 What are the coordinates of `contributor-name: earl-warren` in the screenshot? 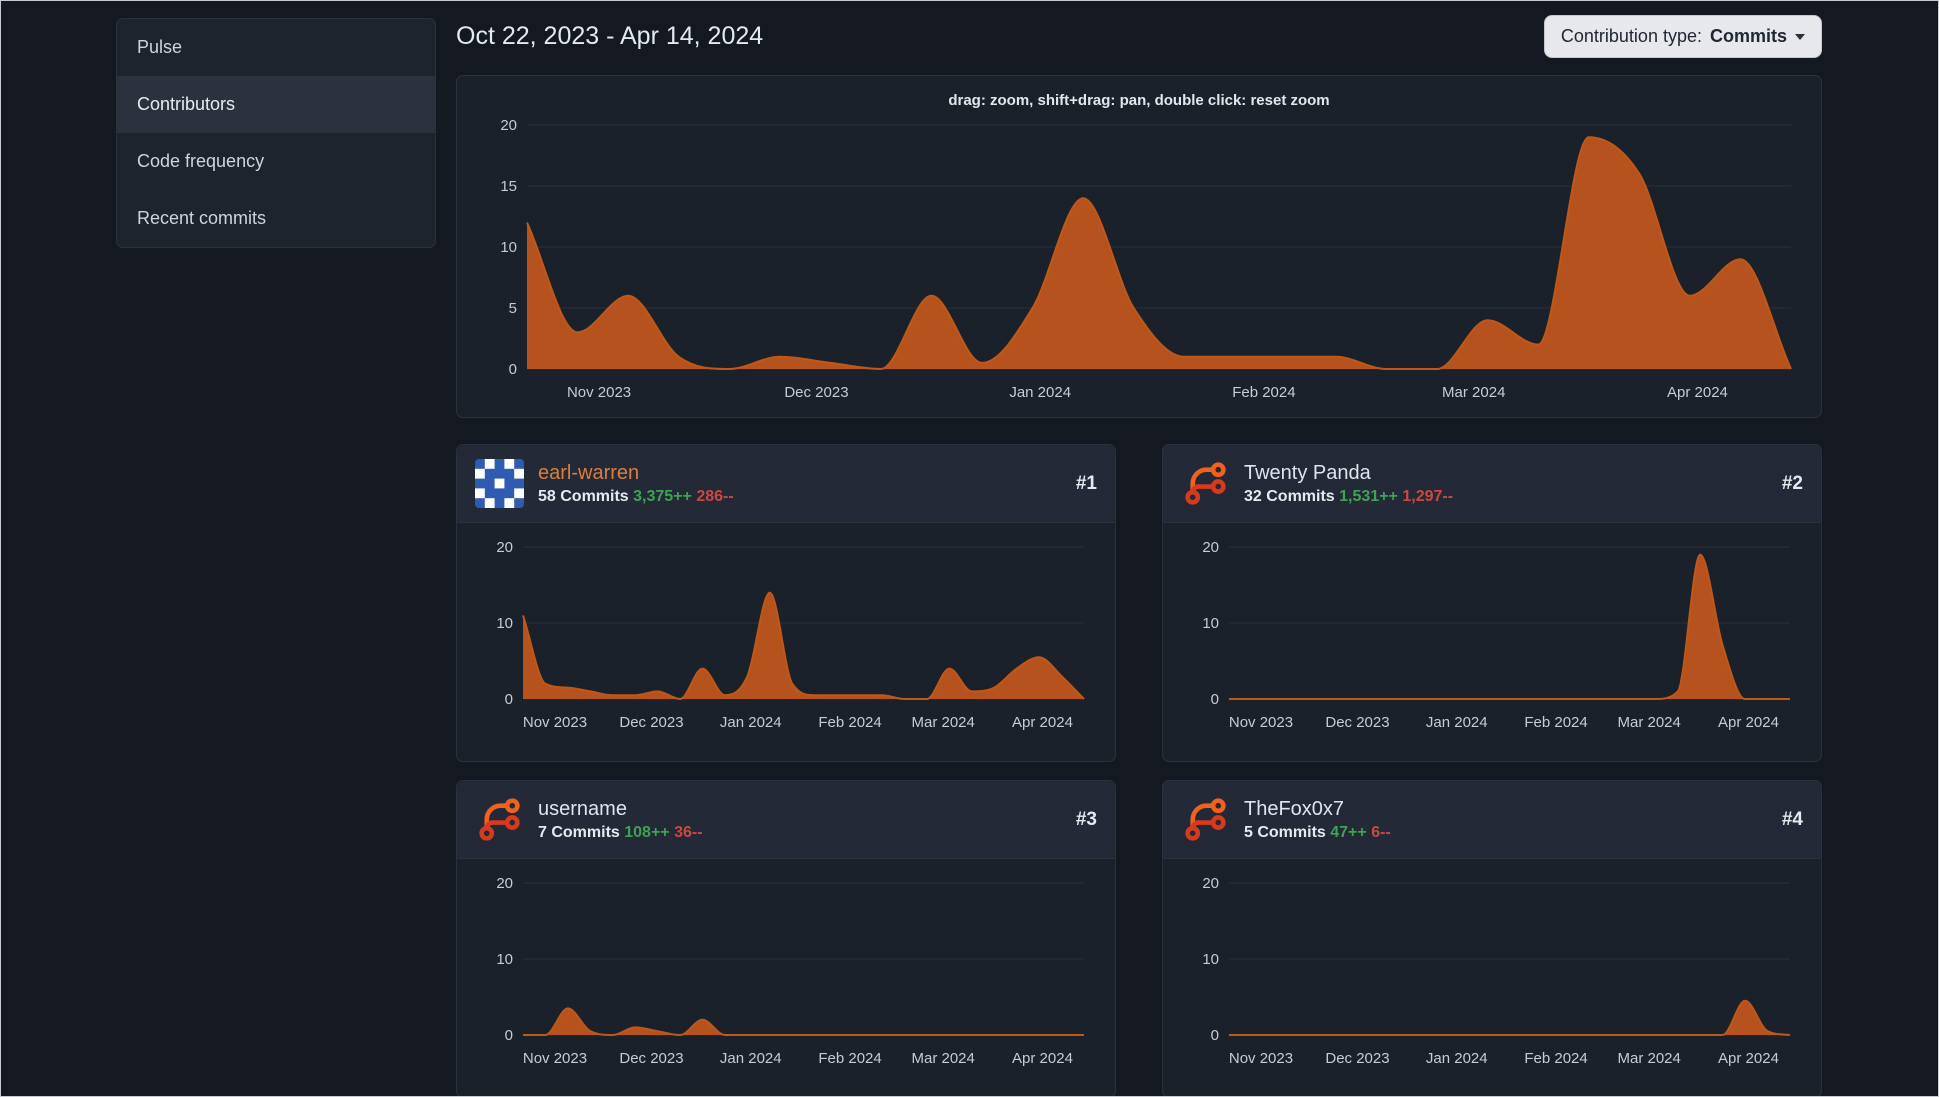 It's located at (588, 473).